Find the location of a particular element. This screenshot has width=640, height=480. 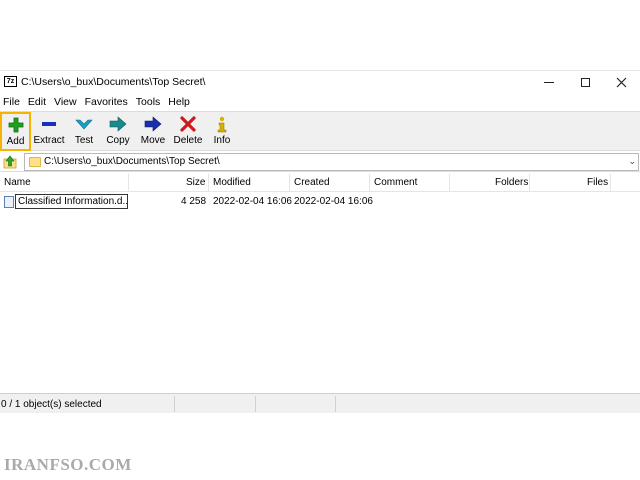

column-name: Name is located at coordinates (17, 182).